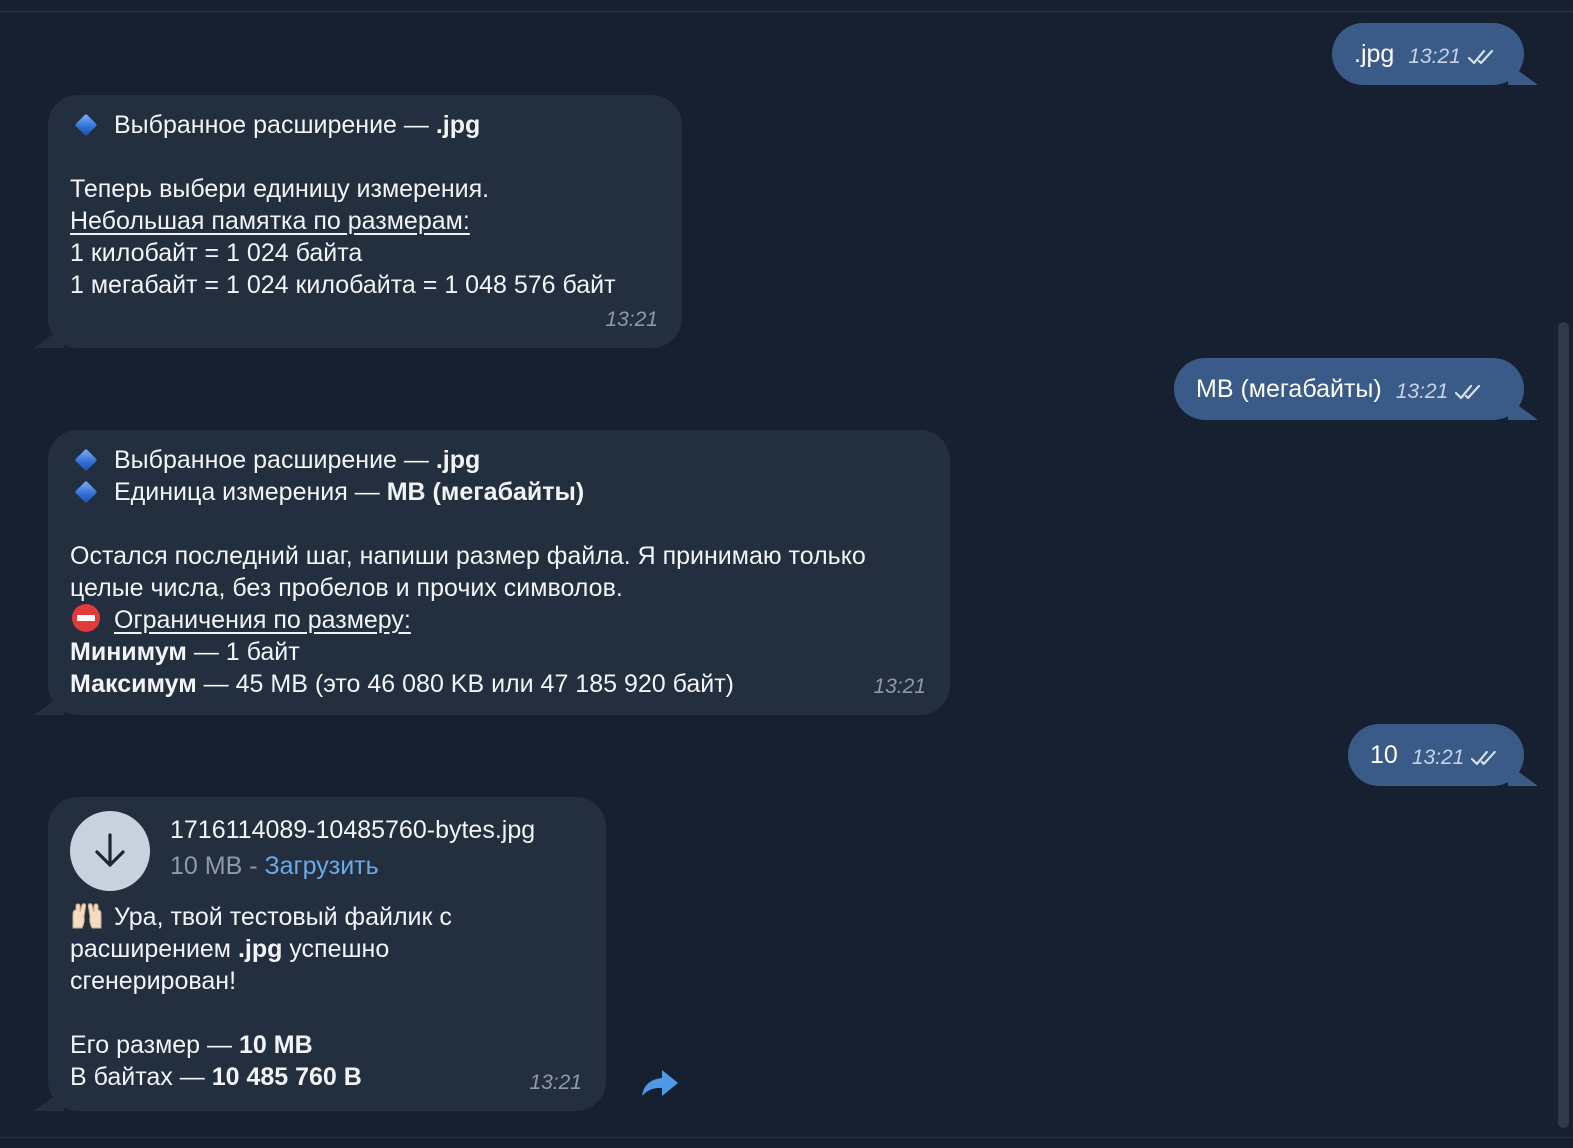 The height and width of the screenshot is (1148, 1573). I want to click on message-text: MB (мегабайты), so click(1289, 389).